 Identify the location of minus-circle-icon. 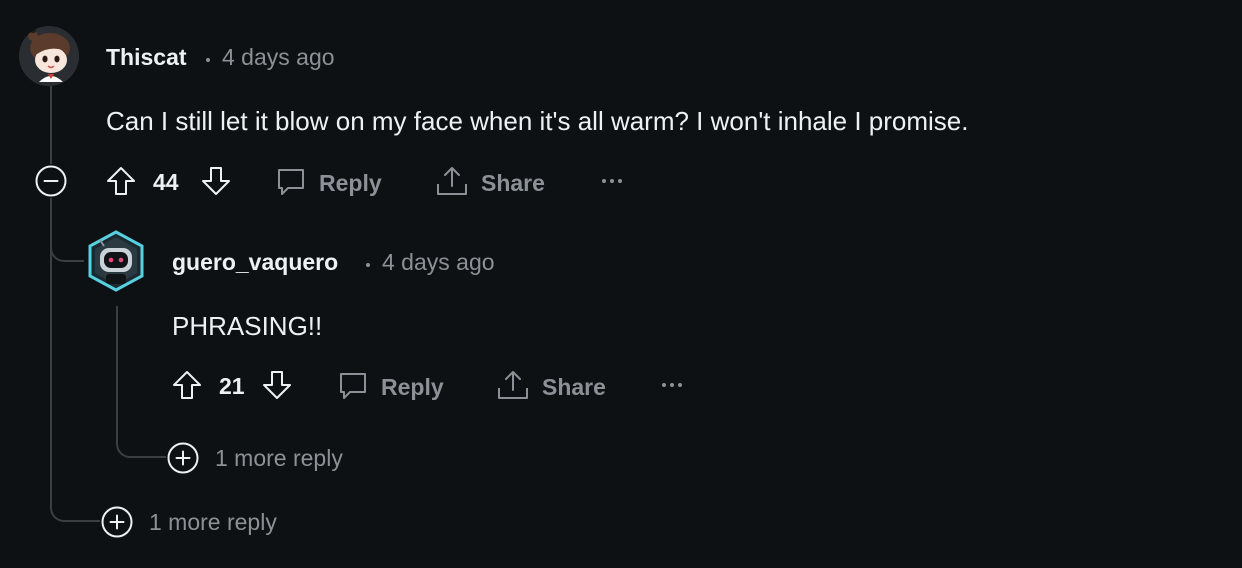
(51, 181).